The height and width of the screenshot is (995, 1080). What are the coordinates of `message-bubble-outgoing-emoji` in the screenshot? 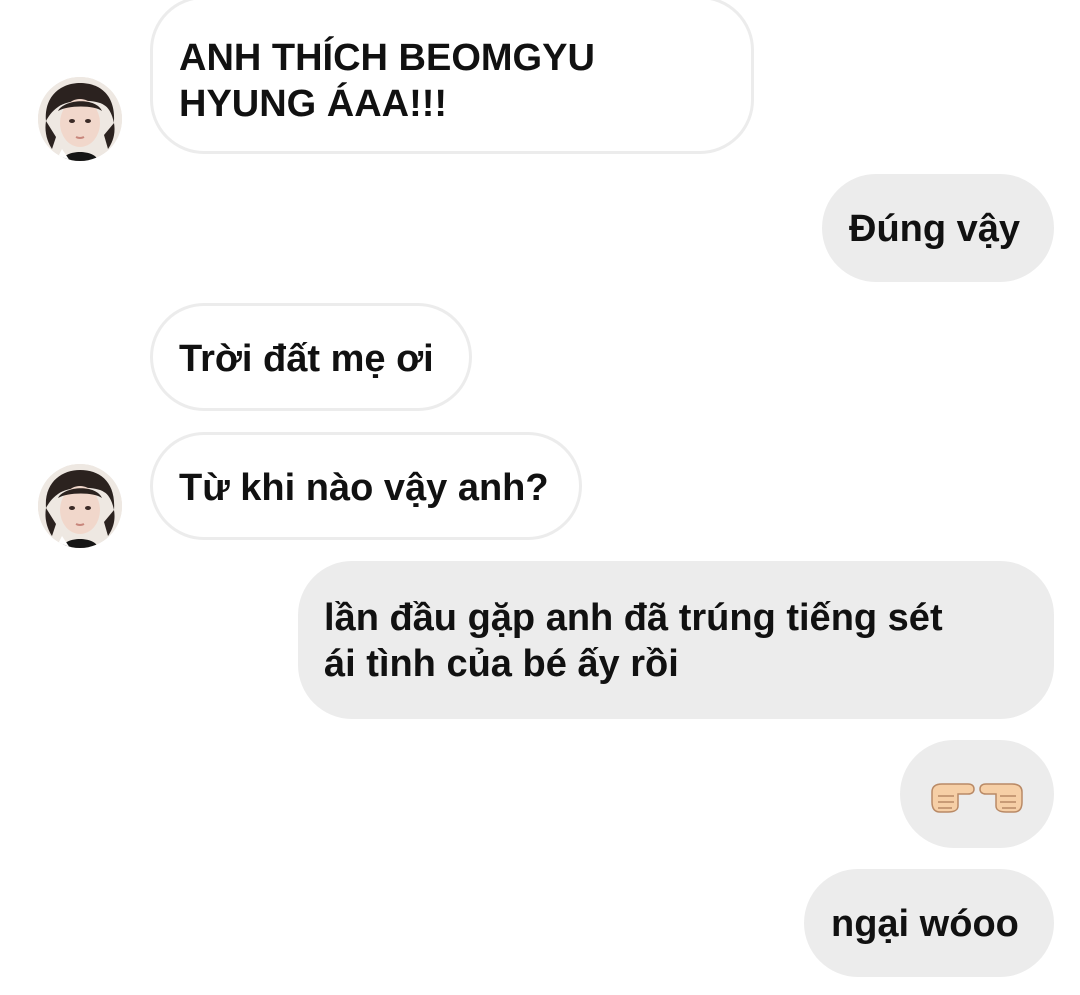 It's located at (977, 794).